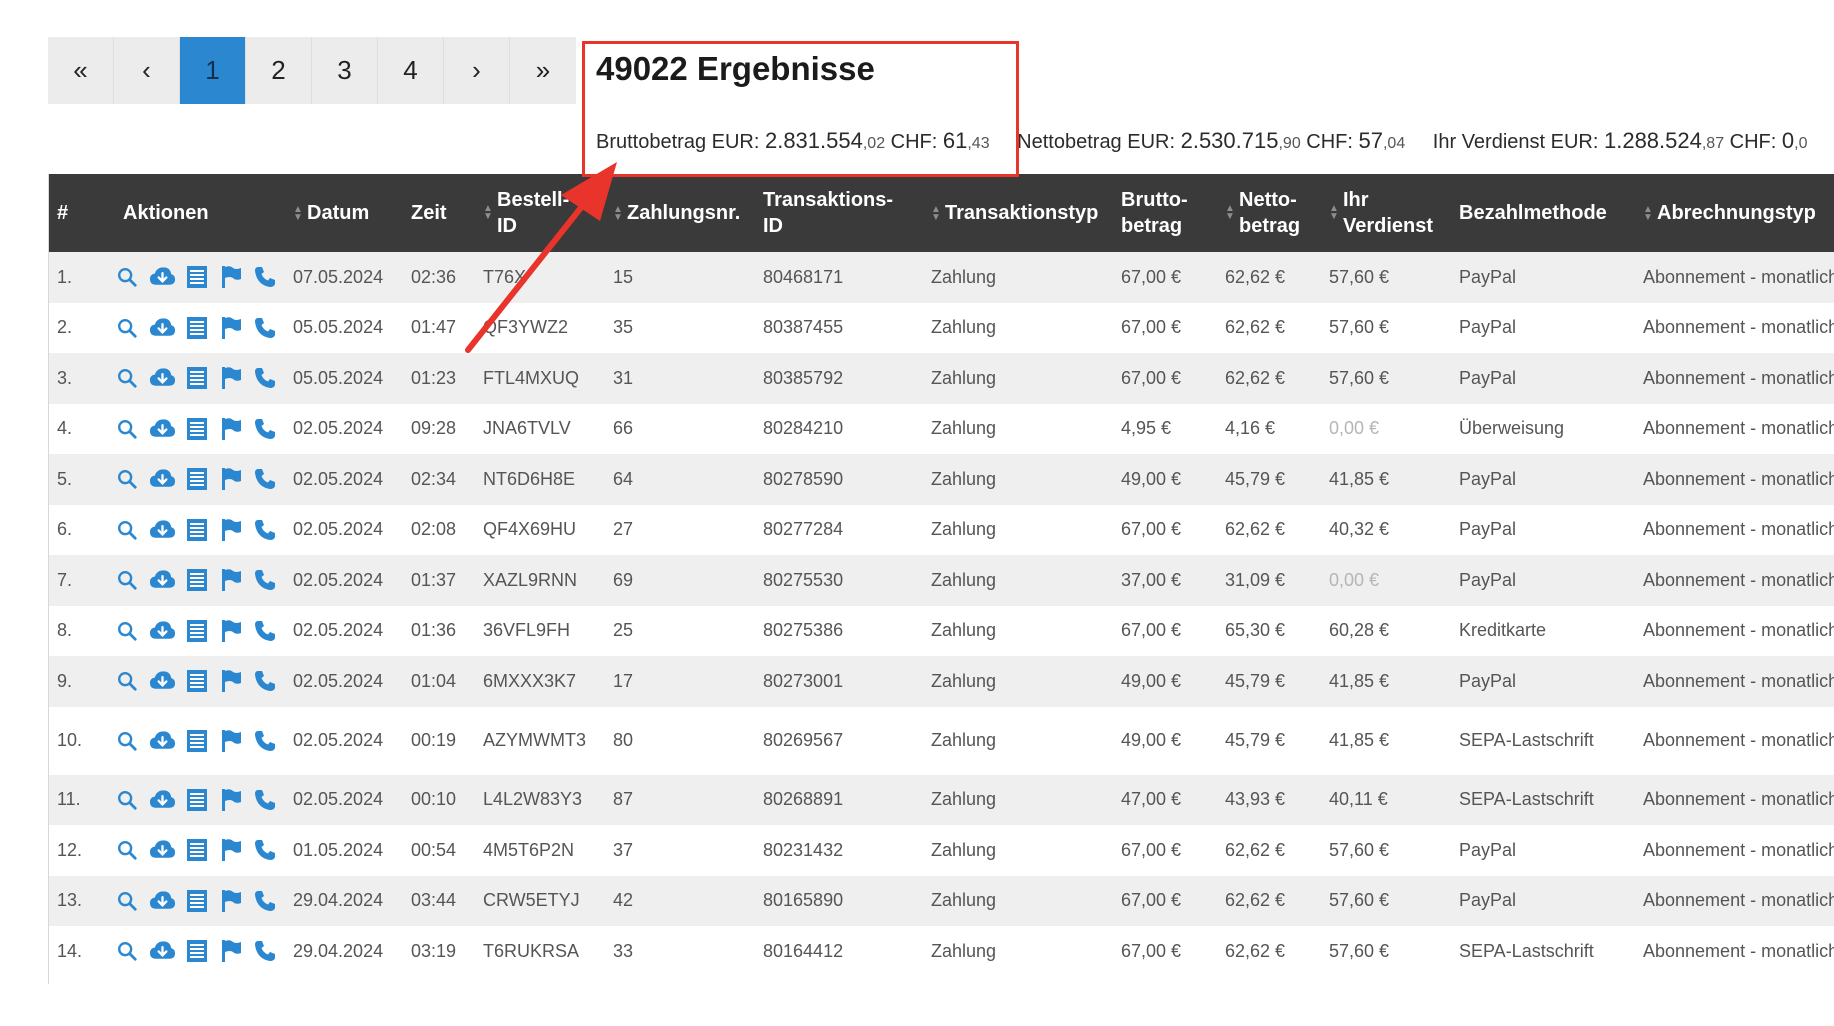  What do you see at coordinates (1165, 213) in the screenshot?
I see `col-header-gross: Brutto-betrag` at bounding box center [1165, 213].